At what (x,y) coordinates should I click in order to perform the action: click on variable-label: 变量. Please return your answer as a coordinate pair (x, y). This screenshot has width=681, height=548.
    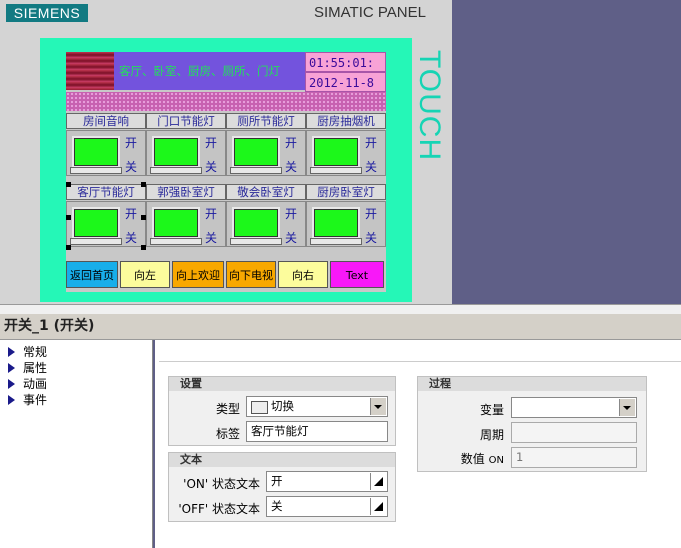
    Looking at the image, I should click on (491, 410).